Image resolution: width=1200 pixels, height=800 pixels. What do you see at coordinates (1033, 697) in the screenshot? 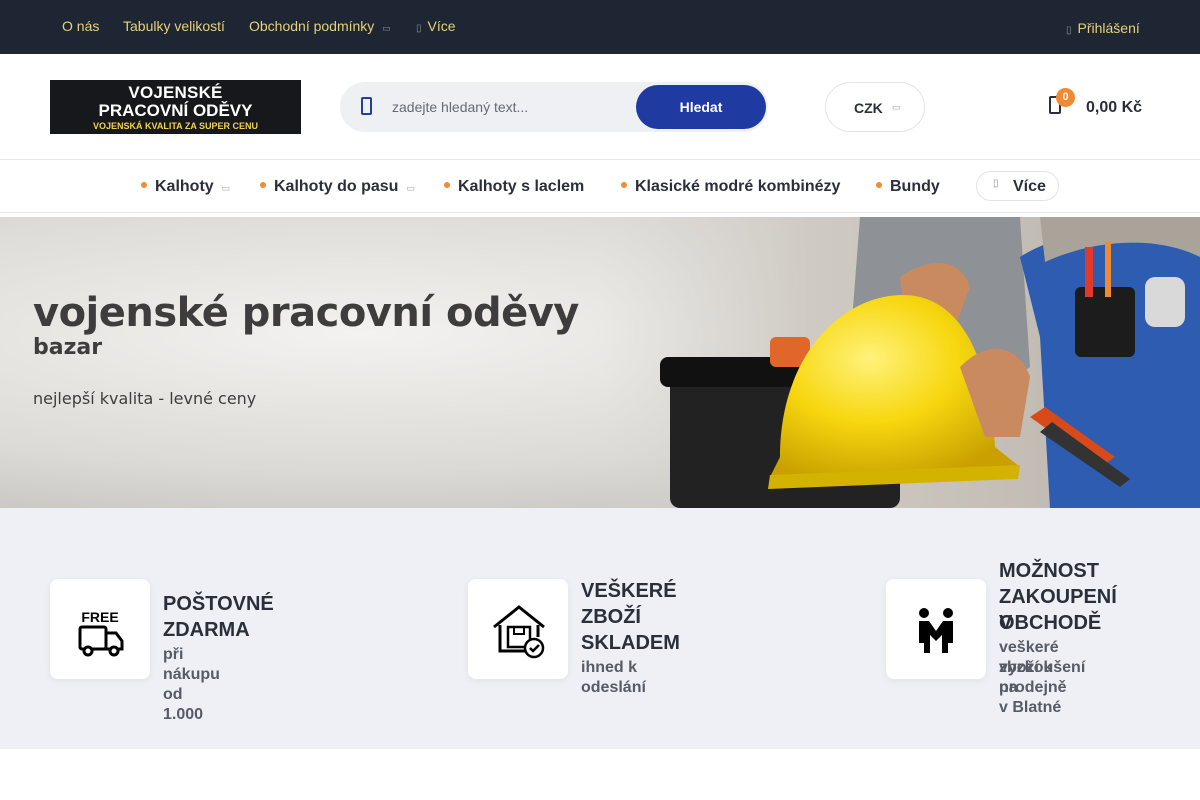
I see `feature-subtitle-line: prodejně v Blatné` at bounding box center [1033, 697].